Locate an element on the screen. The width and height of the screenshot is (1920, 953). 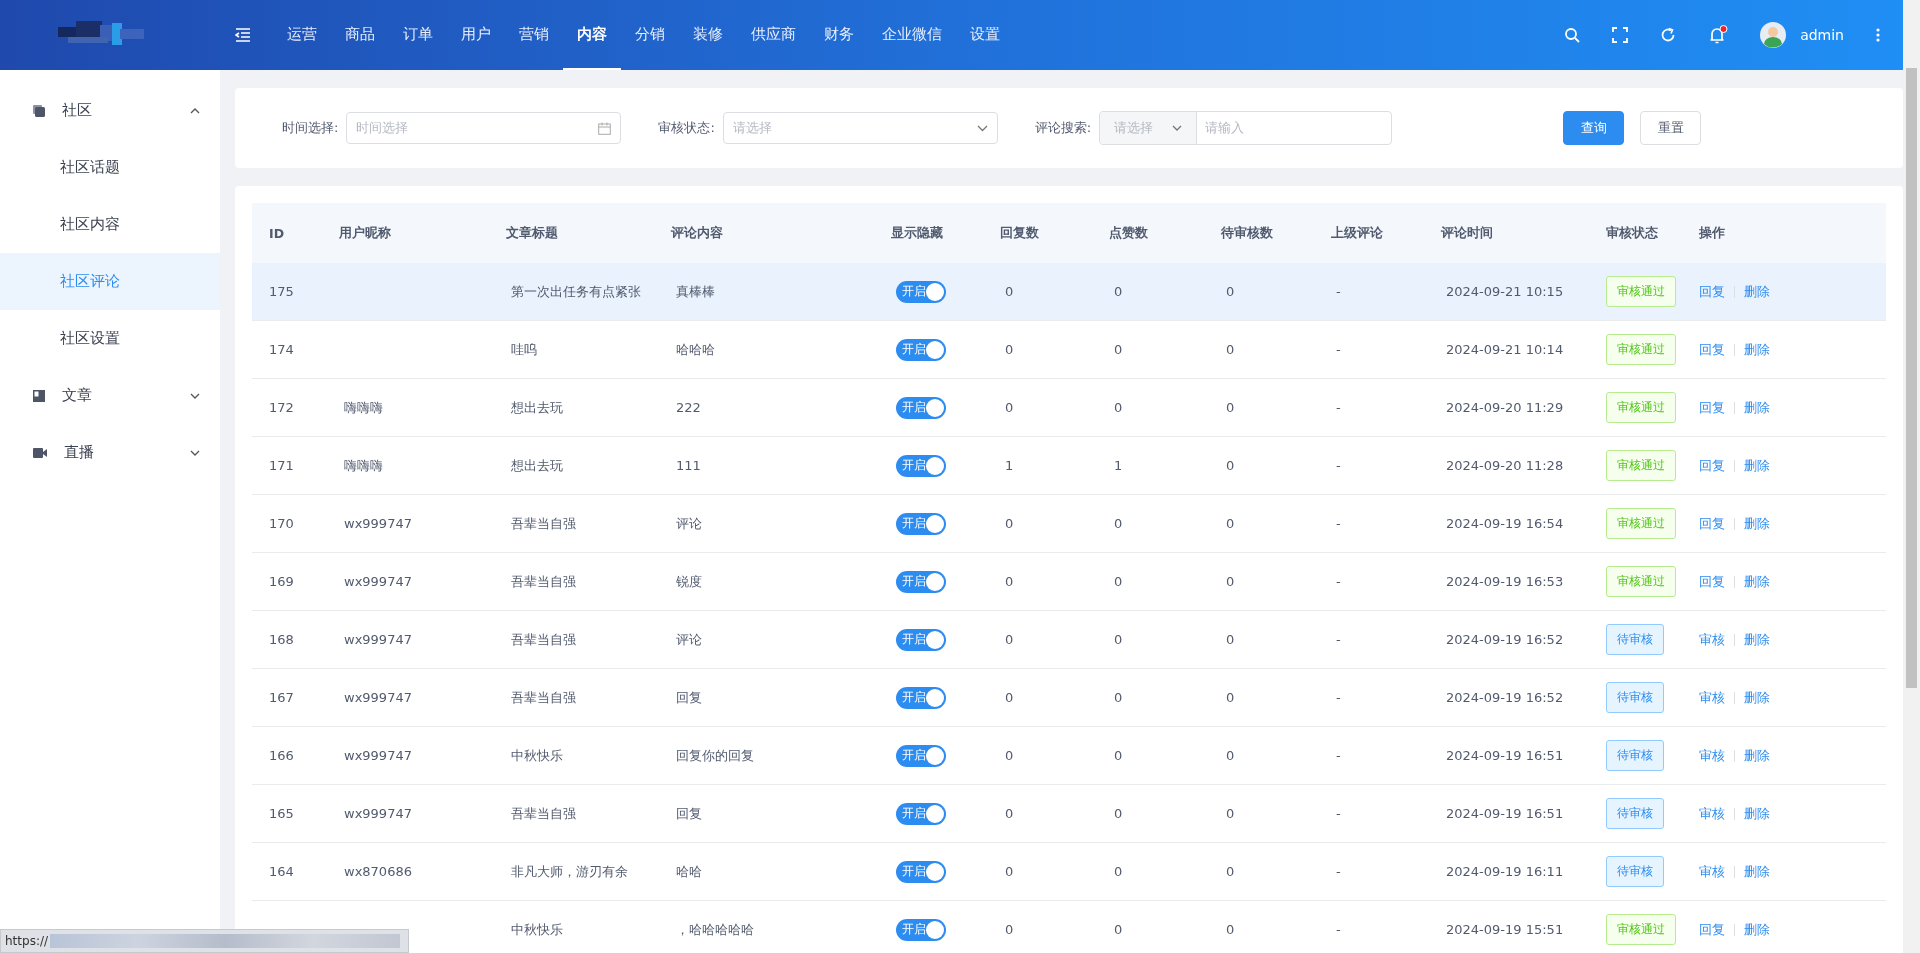
nav-tab: 用户 is located at coordinates (476, 35).